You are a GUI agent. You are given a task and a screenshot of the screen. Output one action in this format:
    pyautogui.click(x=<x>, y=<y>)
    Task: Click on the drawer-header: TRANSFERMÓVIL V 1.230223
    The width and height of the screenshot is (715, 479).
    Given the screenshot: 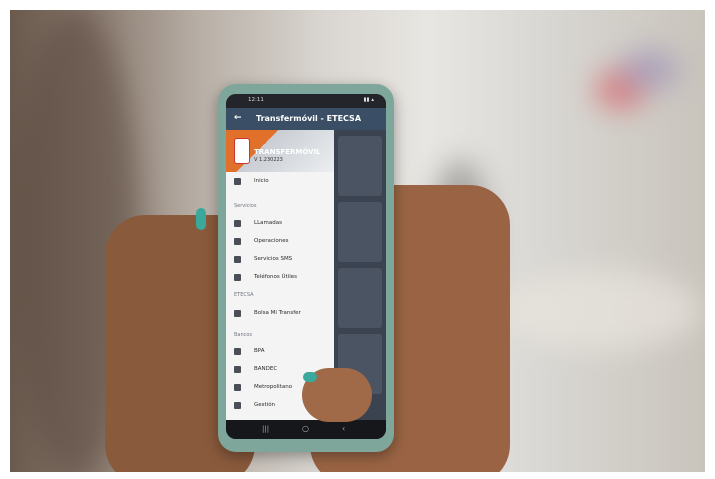 What is the action you would take?
    pyautogui.click(x=280, y=151)
    